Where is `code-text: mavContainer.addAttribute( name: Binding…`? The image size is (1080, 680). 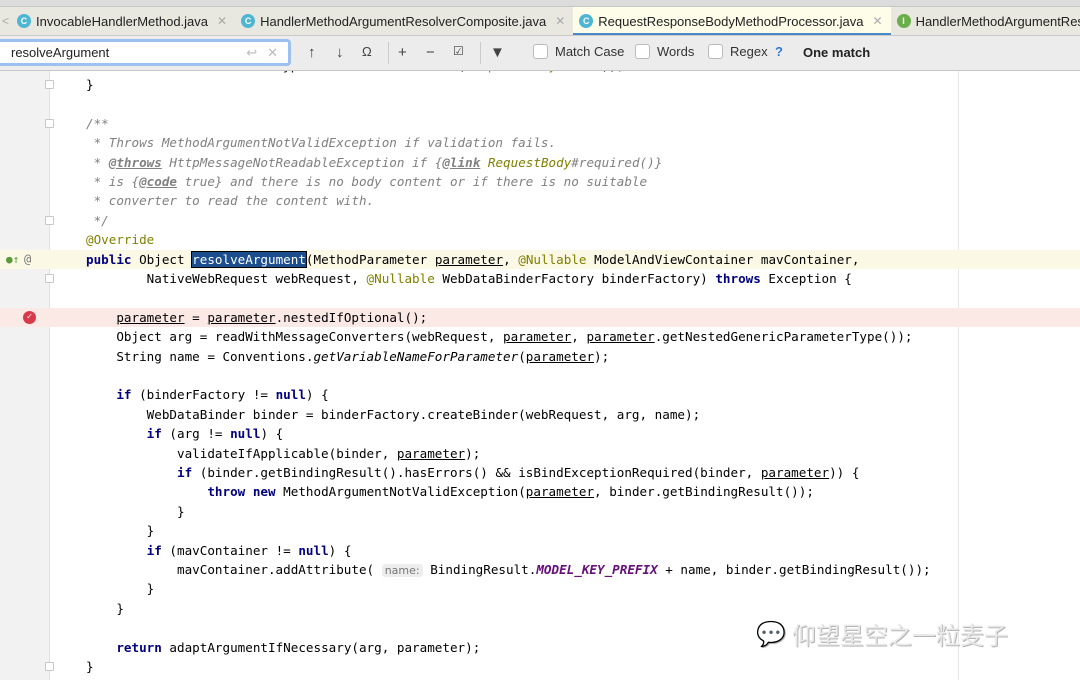
code-text: mavContainer.addAttribute( name: Binding… is located at coordinates (508, 570).